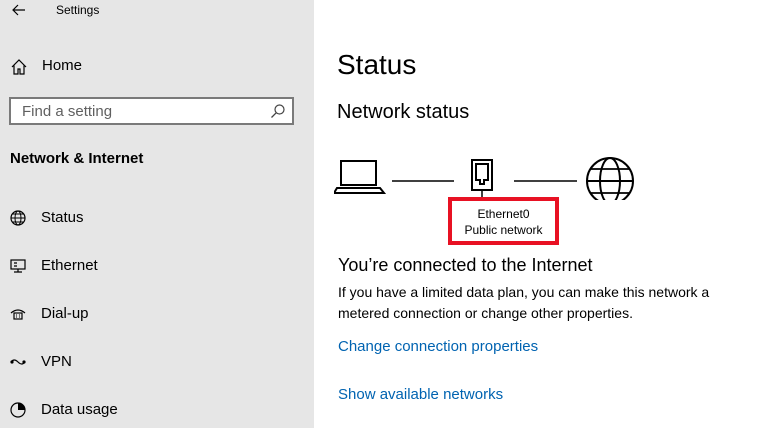 The height and width of the screenshot is (428, 773). What do you see at coordinates (79, 409) in the screenshot?
I see `sidebar-item-label: Data usage` at bounding box center [79, 409].